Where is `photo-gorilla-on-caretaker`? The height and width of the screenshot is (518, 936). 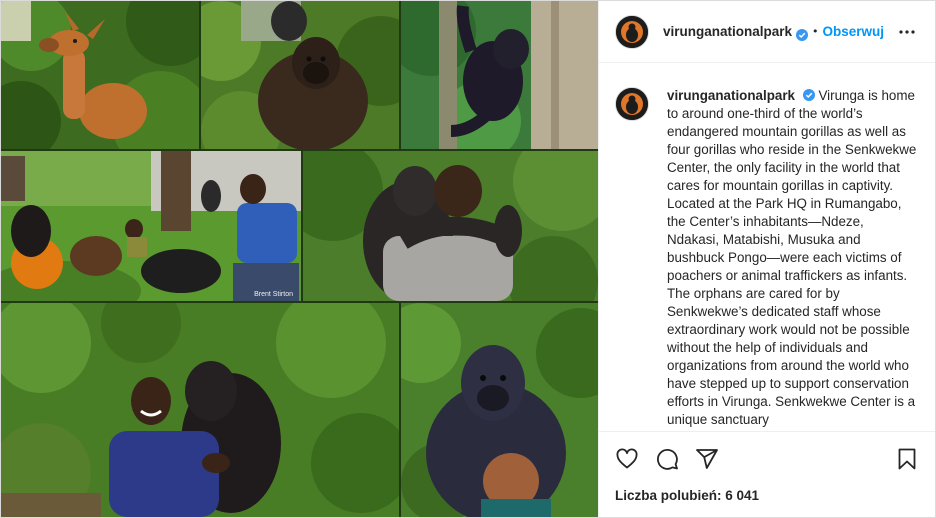
photo-gorilla-on-caretaker is located at coordinates (499, 410).